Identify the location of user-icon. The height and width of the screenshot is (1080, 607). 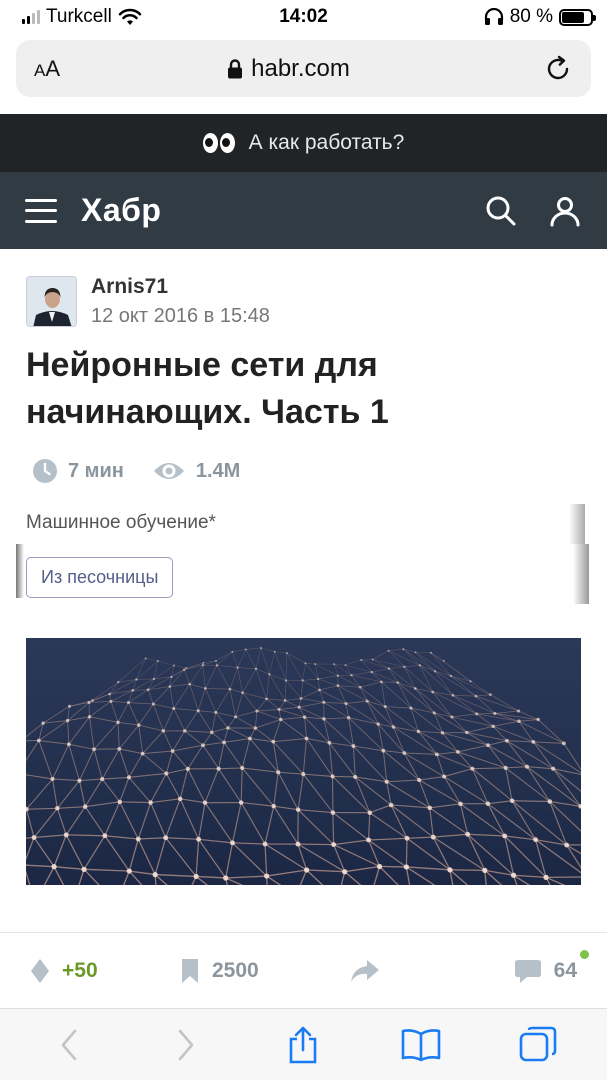
(565, 211).